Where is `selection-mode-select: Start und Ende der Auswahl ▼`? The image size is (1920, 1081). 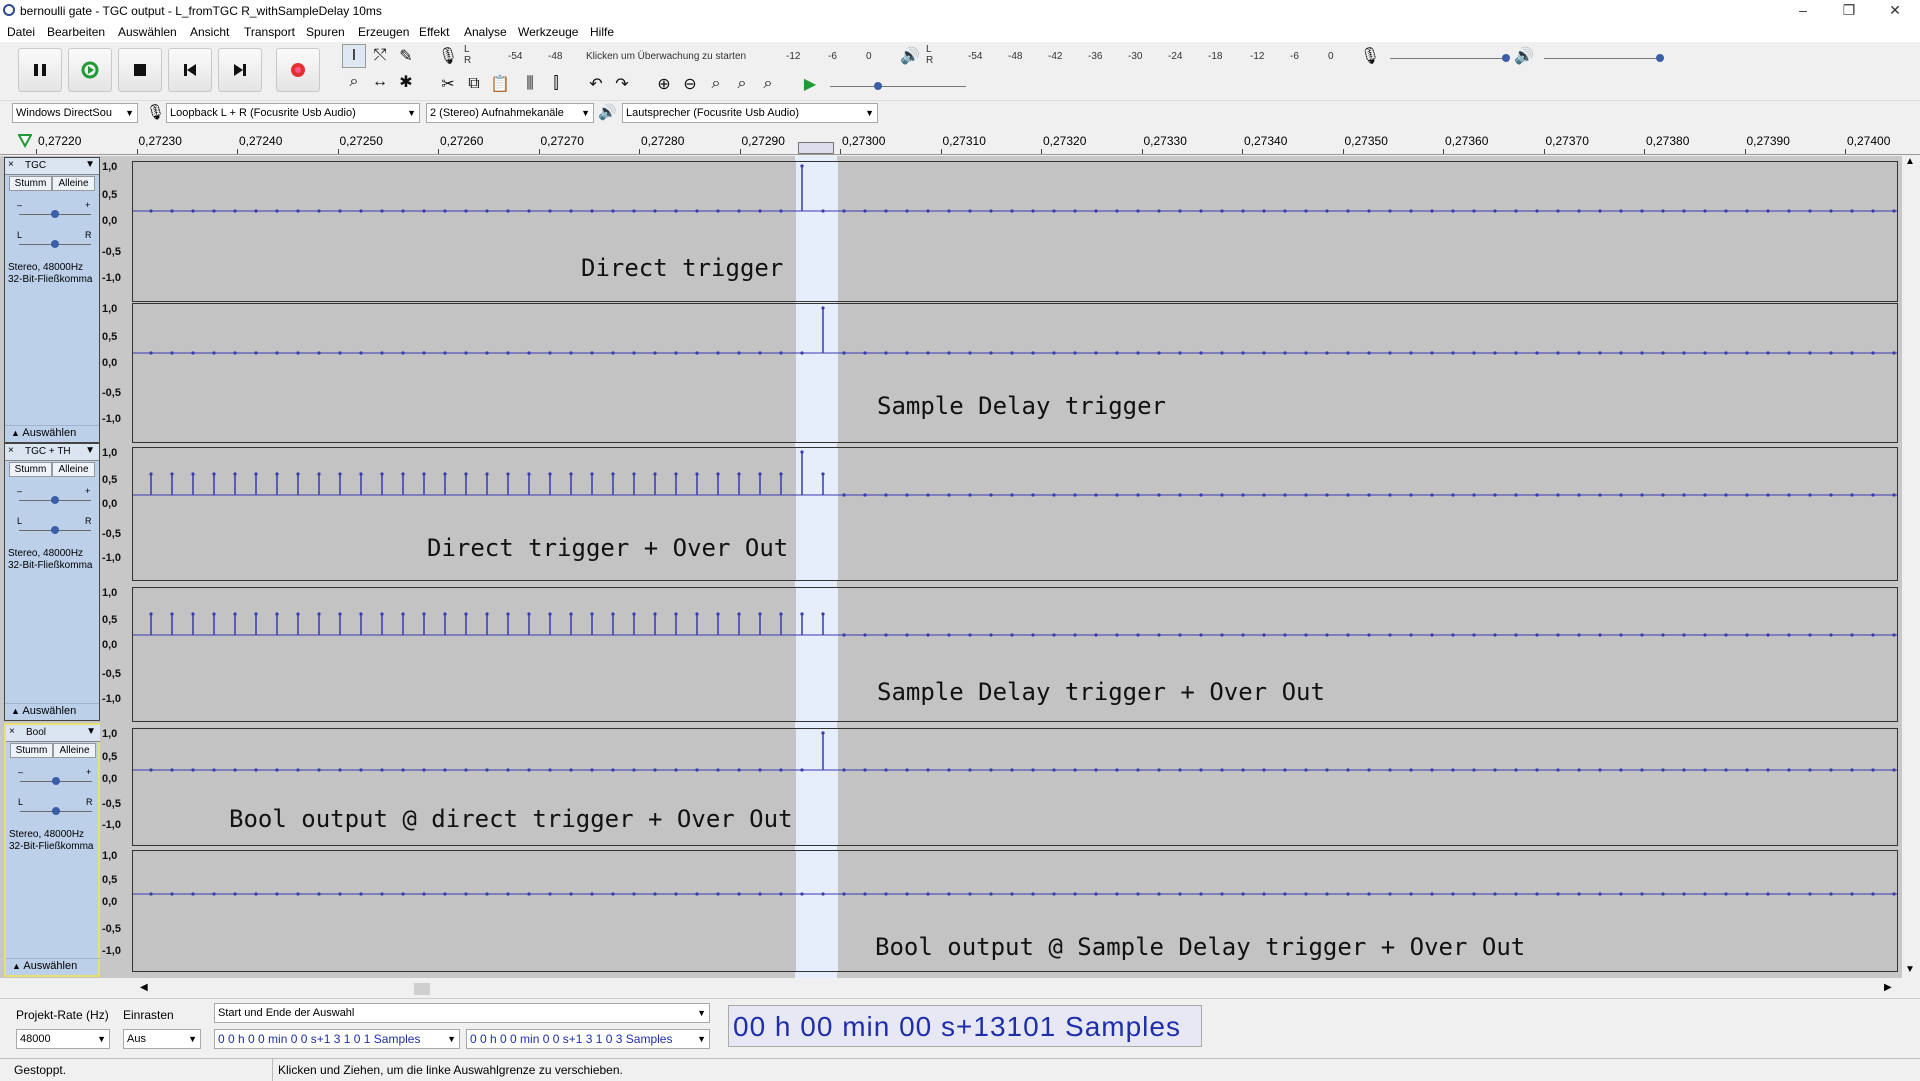 selection-mode-select: Start und Ende der Auswahl ▼ is located at coordinates (462, 1013).